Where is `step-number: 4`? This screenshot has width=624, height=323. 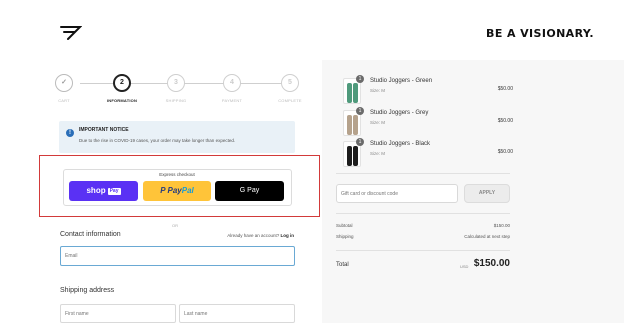 step-number: 4 is located at coordinates (232, 83).